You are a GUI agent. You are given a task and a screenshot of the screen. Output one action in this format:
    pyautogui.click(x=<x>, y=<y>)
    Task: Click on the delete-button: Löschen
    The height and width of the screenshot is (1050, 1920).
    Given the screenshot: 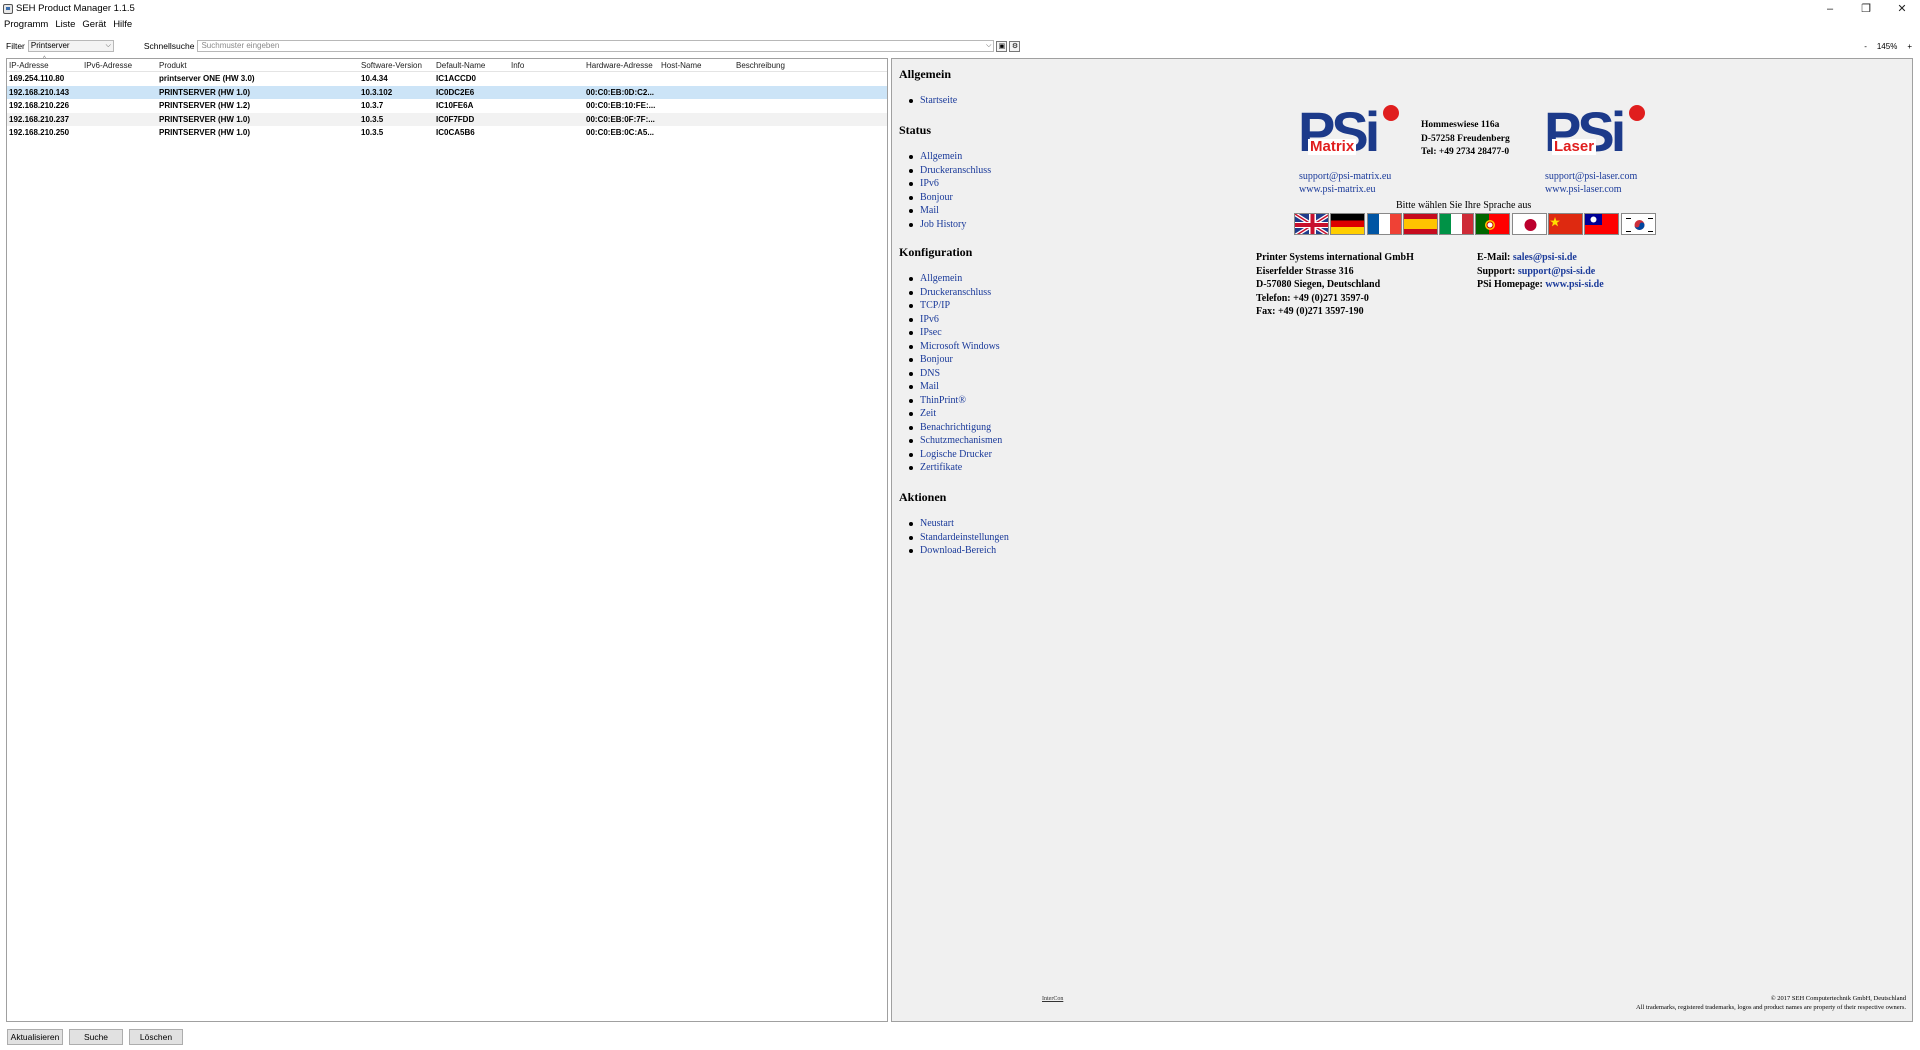 What is the action you would take?
    pyautogui.click(x=156, y=1037)
    